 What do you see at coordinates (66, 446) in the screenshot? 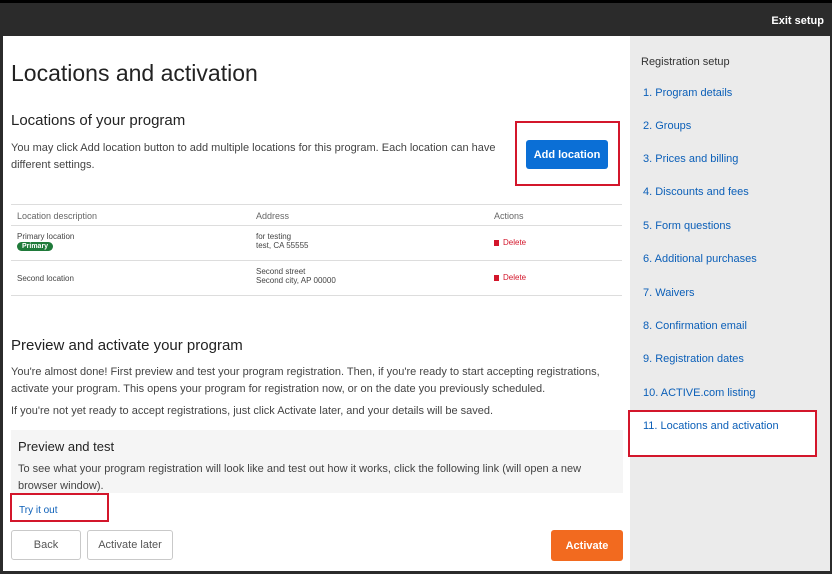
I see `preview-test-heading: Preview and test` at bounding box center [66, 446].